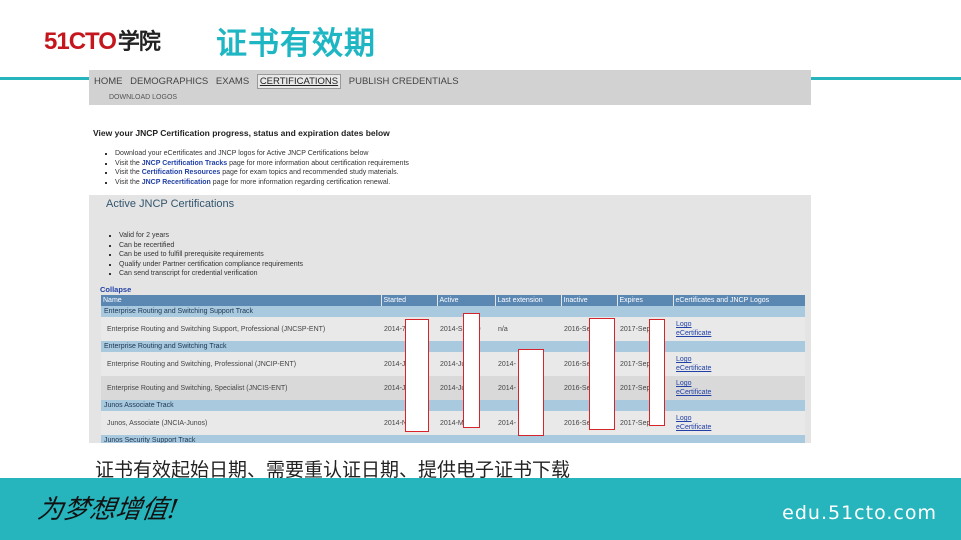 This screenshot has height=540, width=961. Describe the element at coordinates (299, 81) in the screenshot. I see `nav-certifications: CERTIFICATIONS` at that location.